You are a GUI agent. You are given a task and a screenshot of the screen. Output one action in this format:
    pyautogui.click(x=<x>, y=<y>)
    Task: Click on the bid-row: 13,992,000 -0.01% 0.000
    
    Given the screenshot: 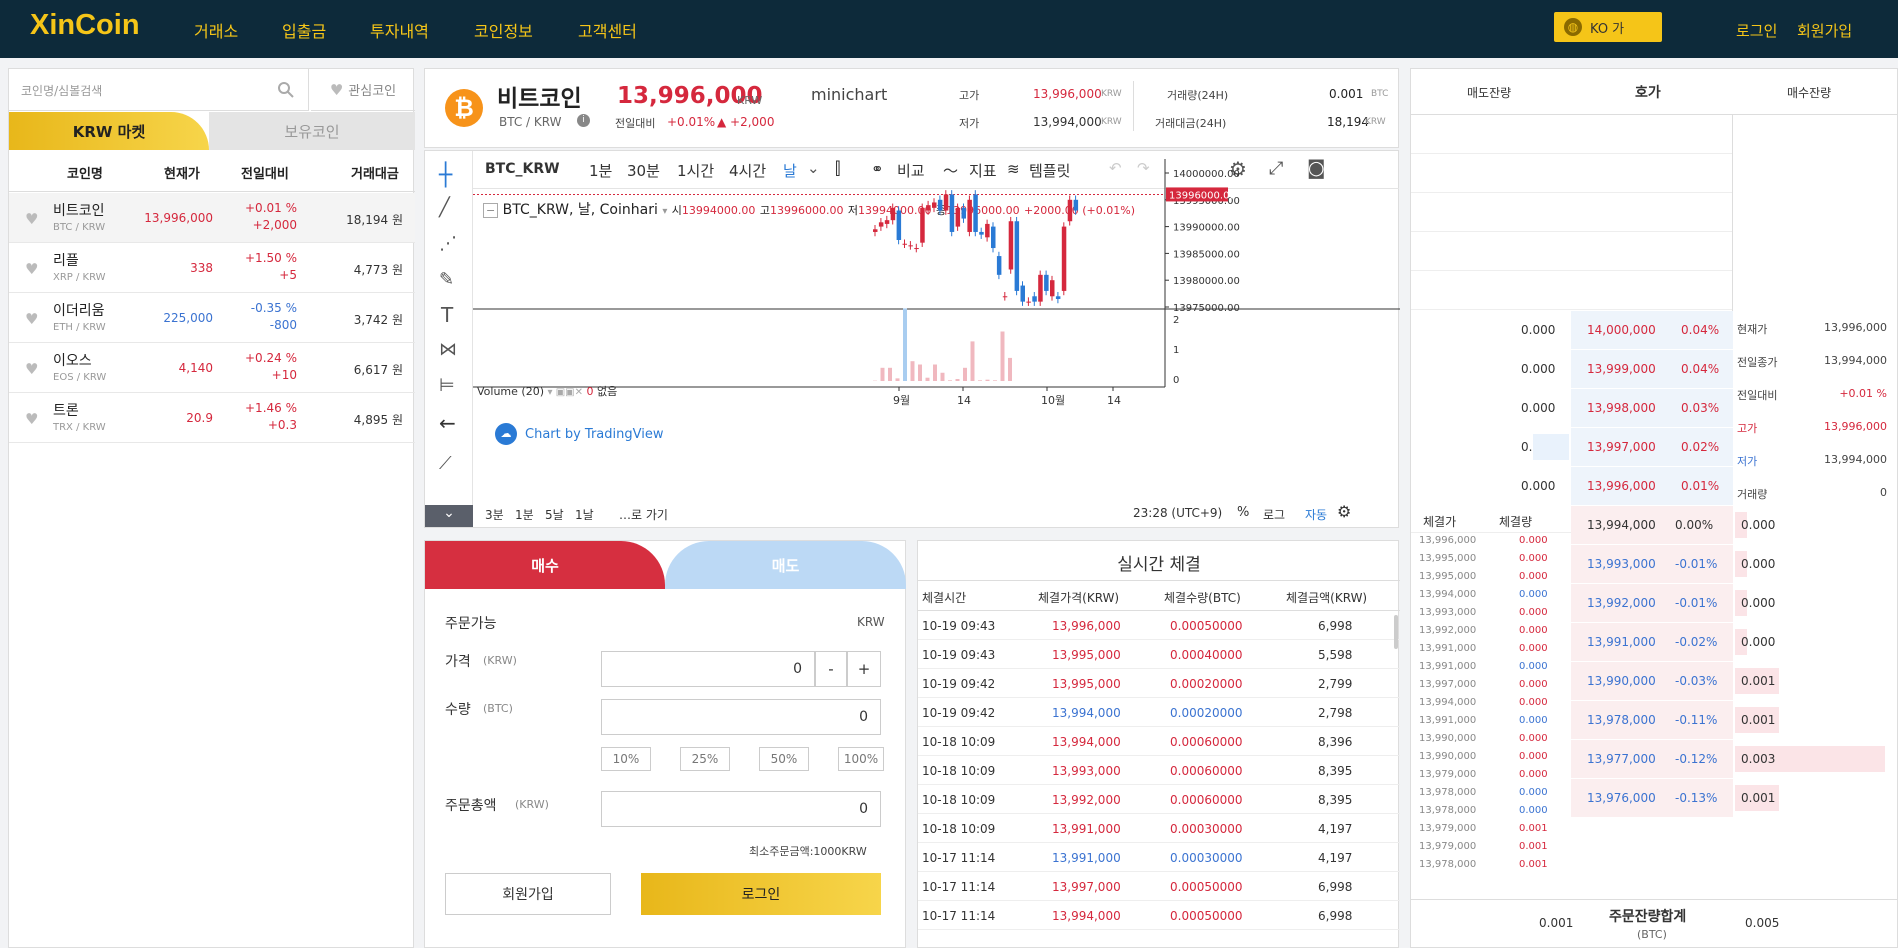 What is the action you would take?
    pyautogui.click(x=1734, y=603)
    